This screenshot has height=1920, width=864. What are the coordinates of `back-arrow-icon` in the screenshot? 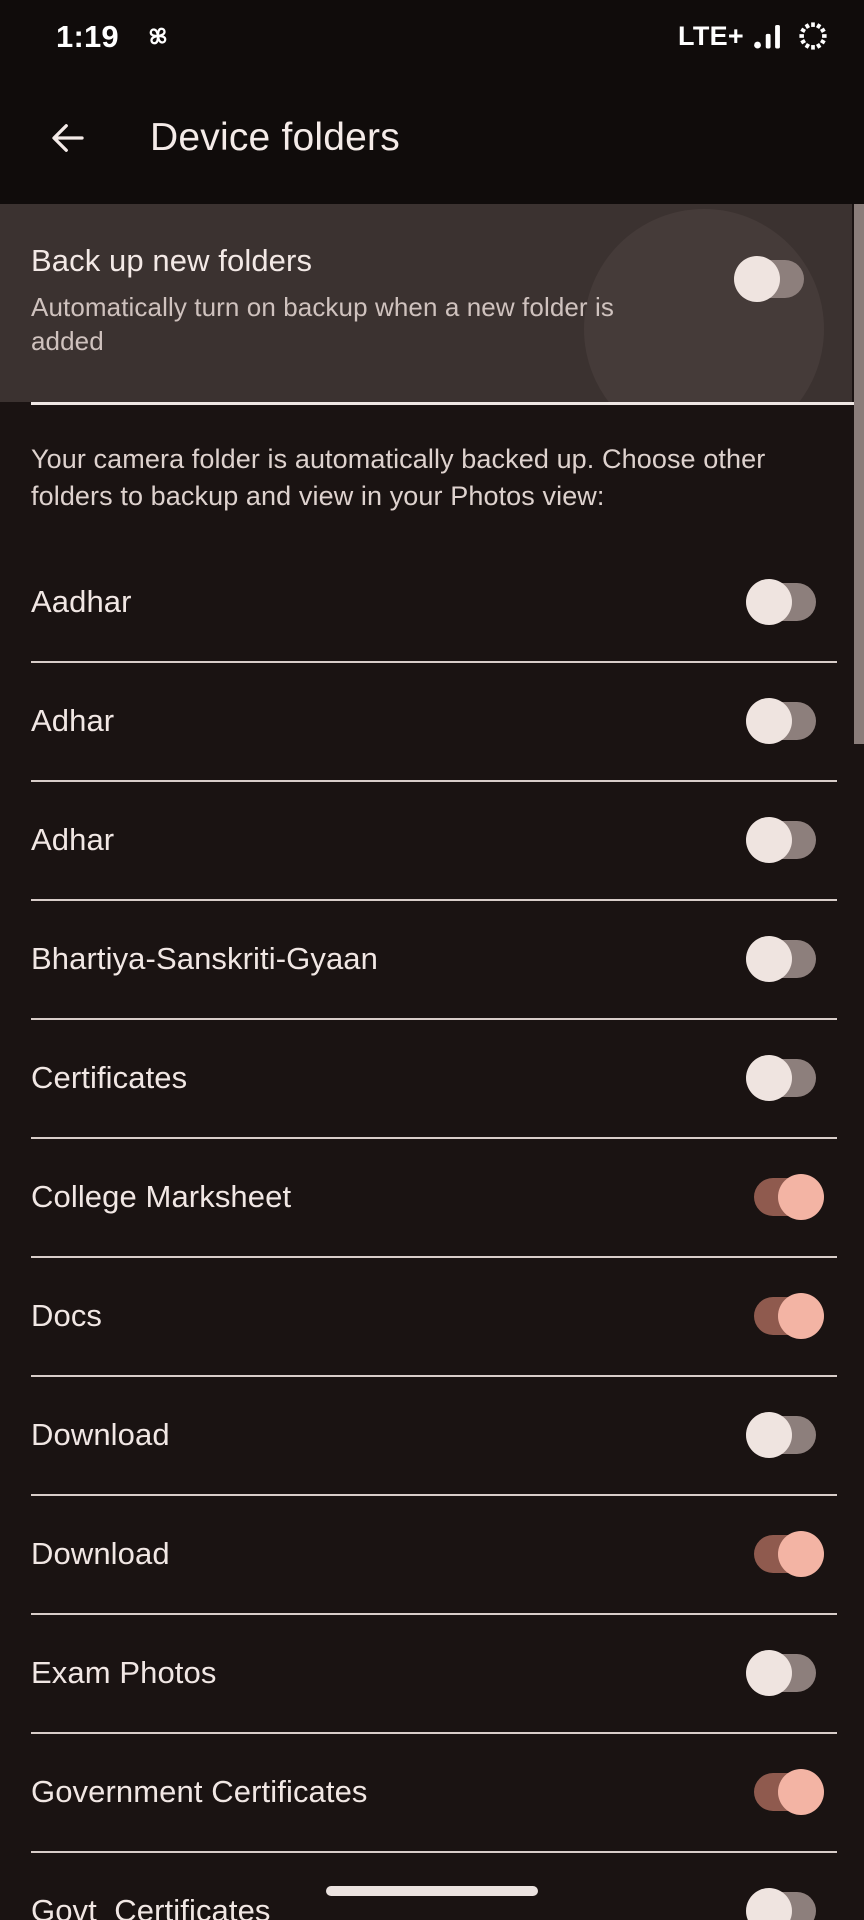 It's located at (68, 138).